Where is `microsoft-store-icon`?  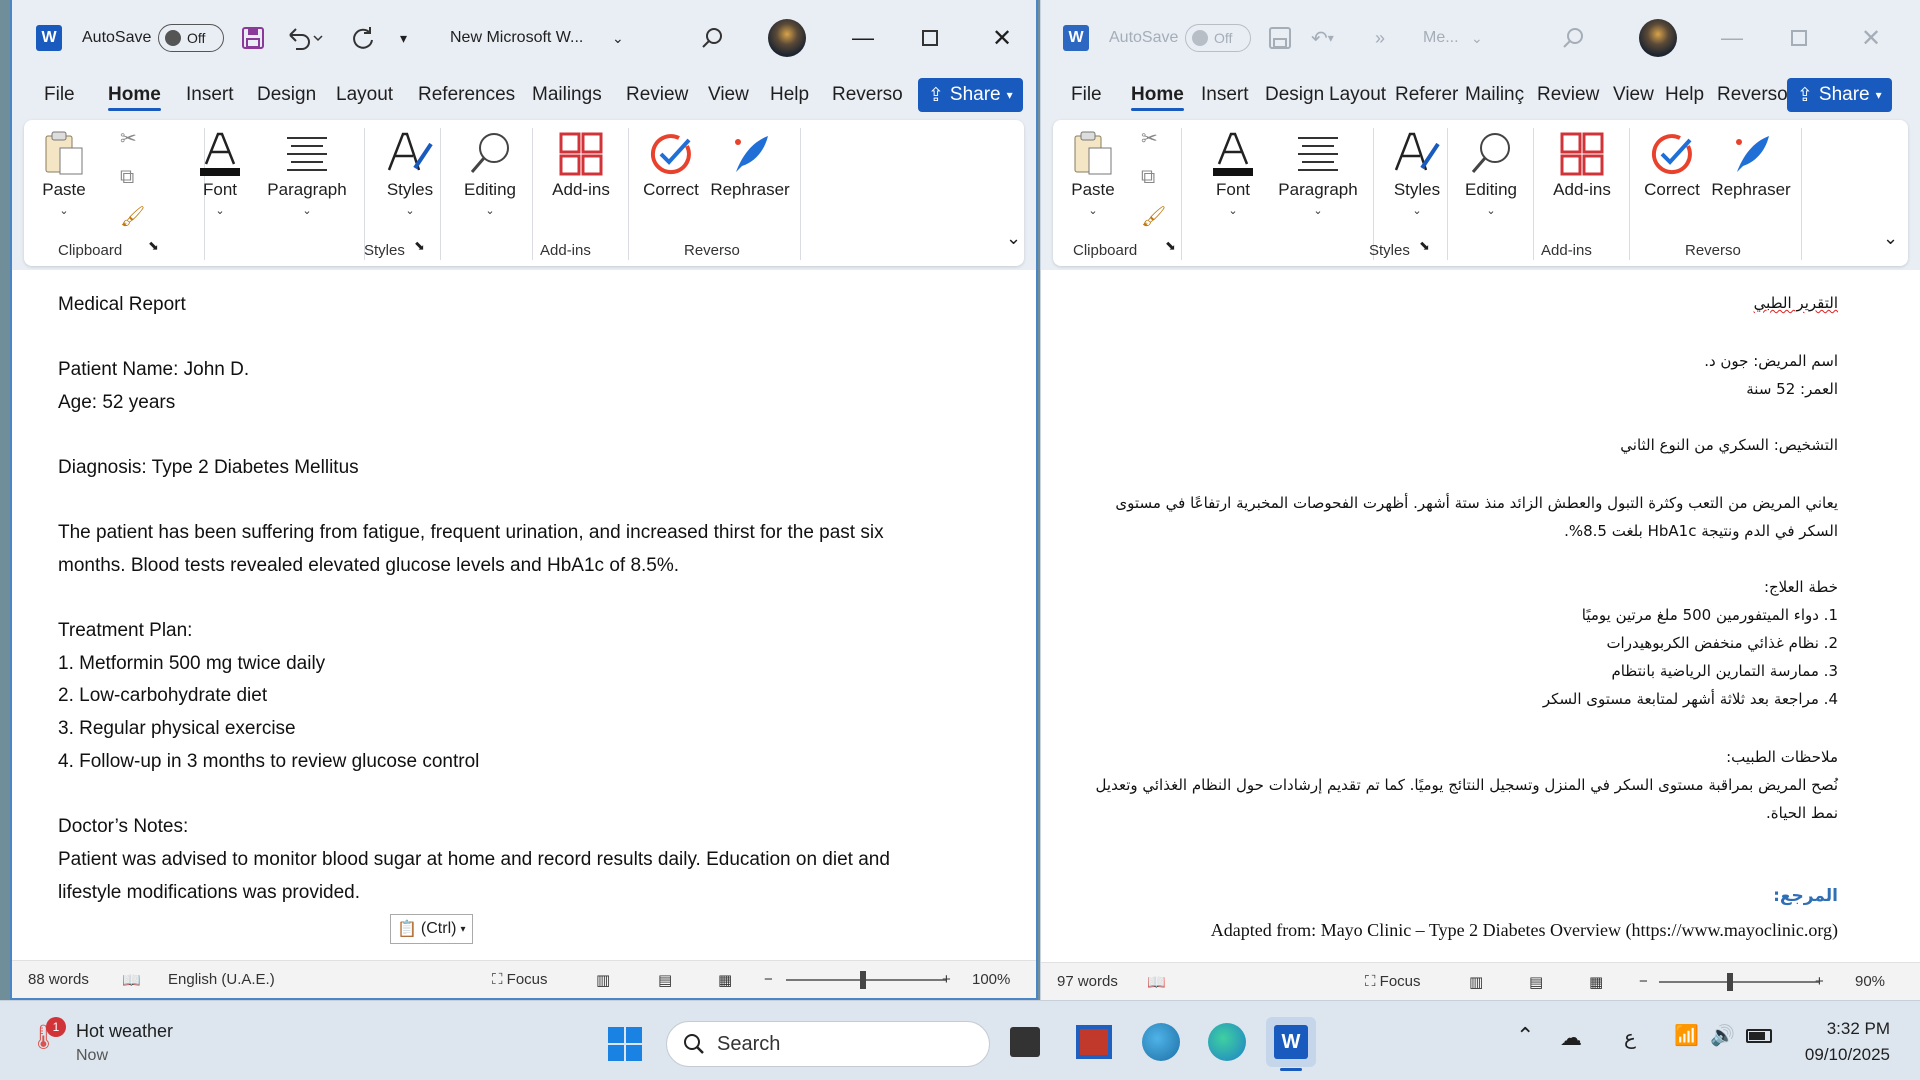 microsoft-store-icon is located at coordinates (1094, 1042).